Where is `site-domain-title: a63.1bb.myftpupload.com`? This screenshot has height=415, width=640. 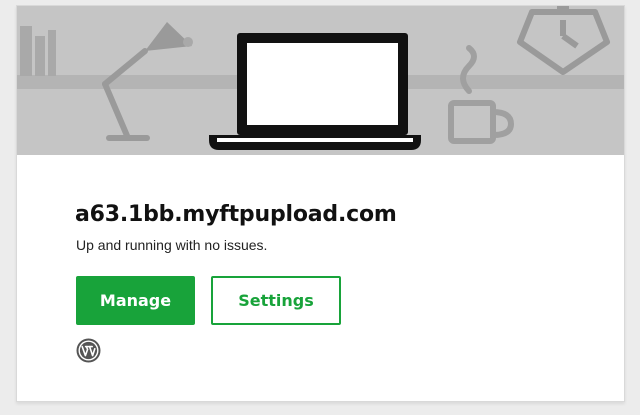 site-domain-title: a63.1bb.myftpupload.com is located at coordinates (236, 214).